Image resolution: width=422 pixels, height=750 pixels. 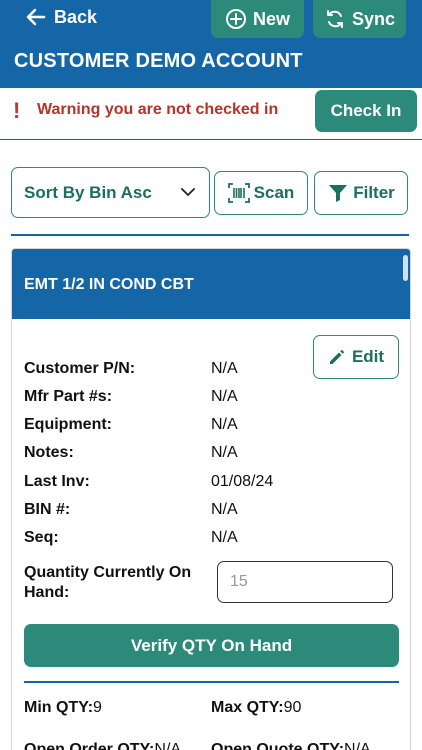 What do you see at coordinates (224, 424) in the screenshot?
I see `equipment-value: N/A` at bounding box center [224, 424].